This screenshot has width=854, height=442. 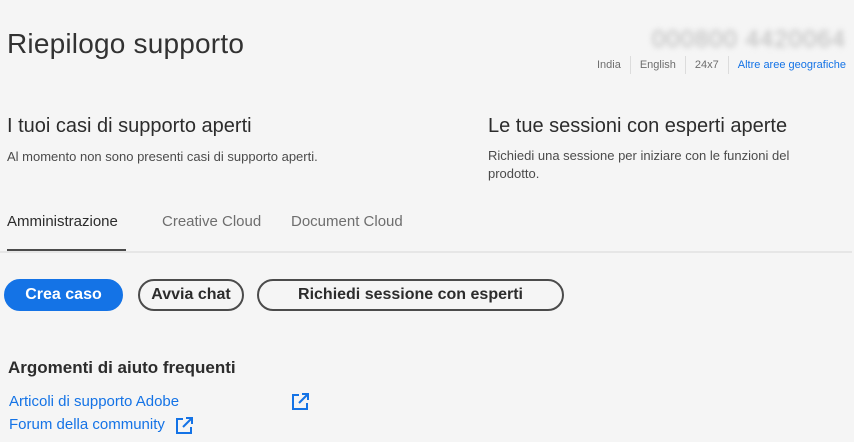 I want to click on request-expert-session-button: Richiedi sessione con esperti, so click(x=410, y=295).